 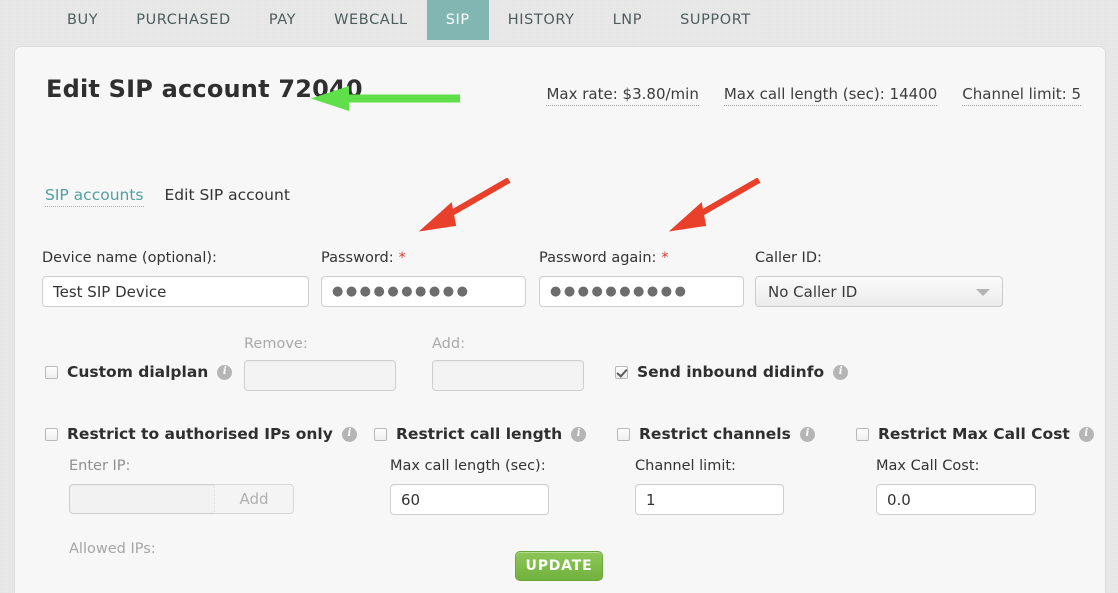 I want to click on restrict-ips-label: Restrict to authorised IPs only, so click(x=200, y=434).